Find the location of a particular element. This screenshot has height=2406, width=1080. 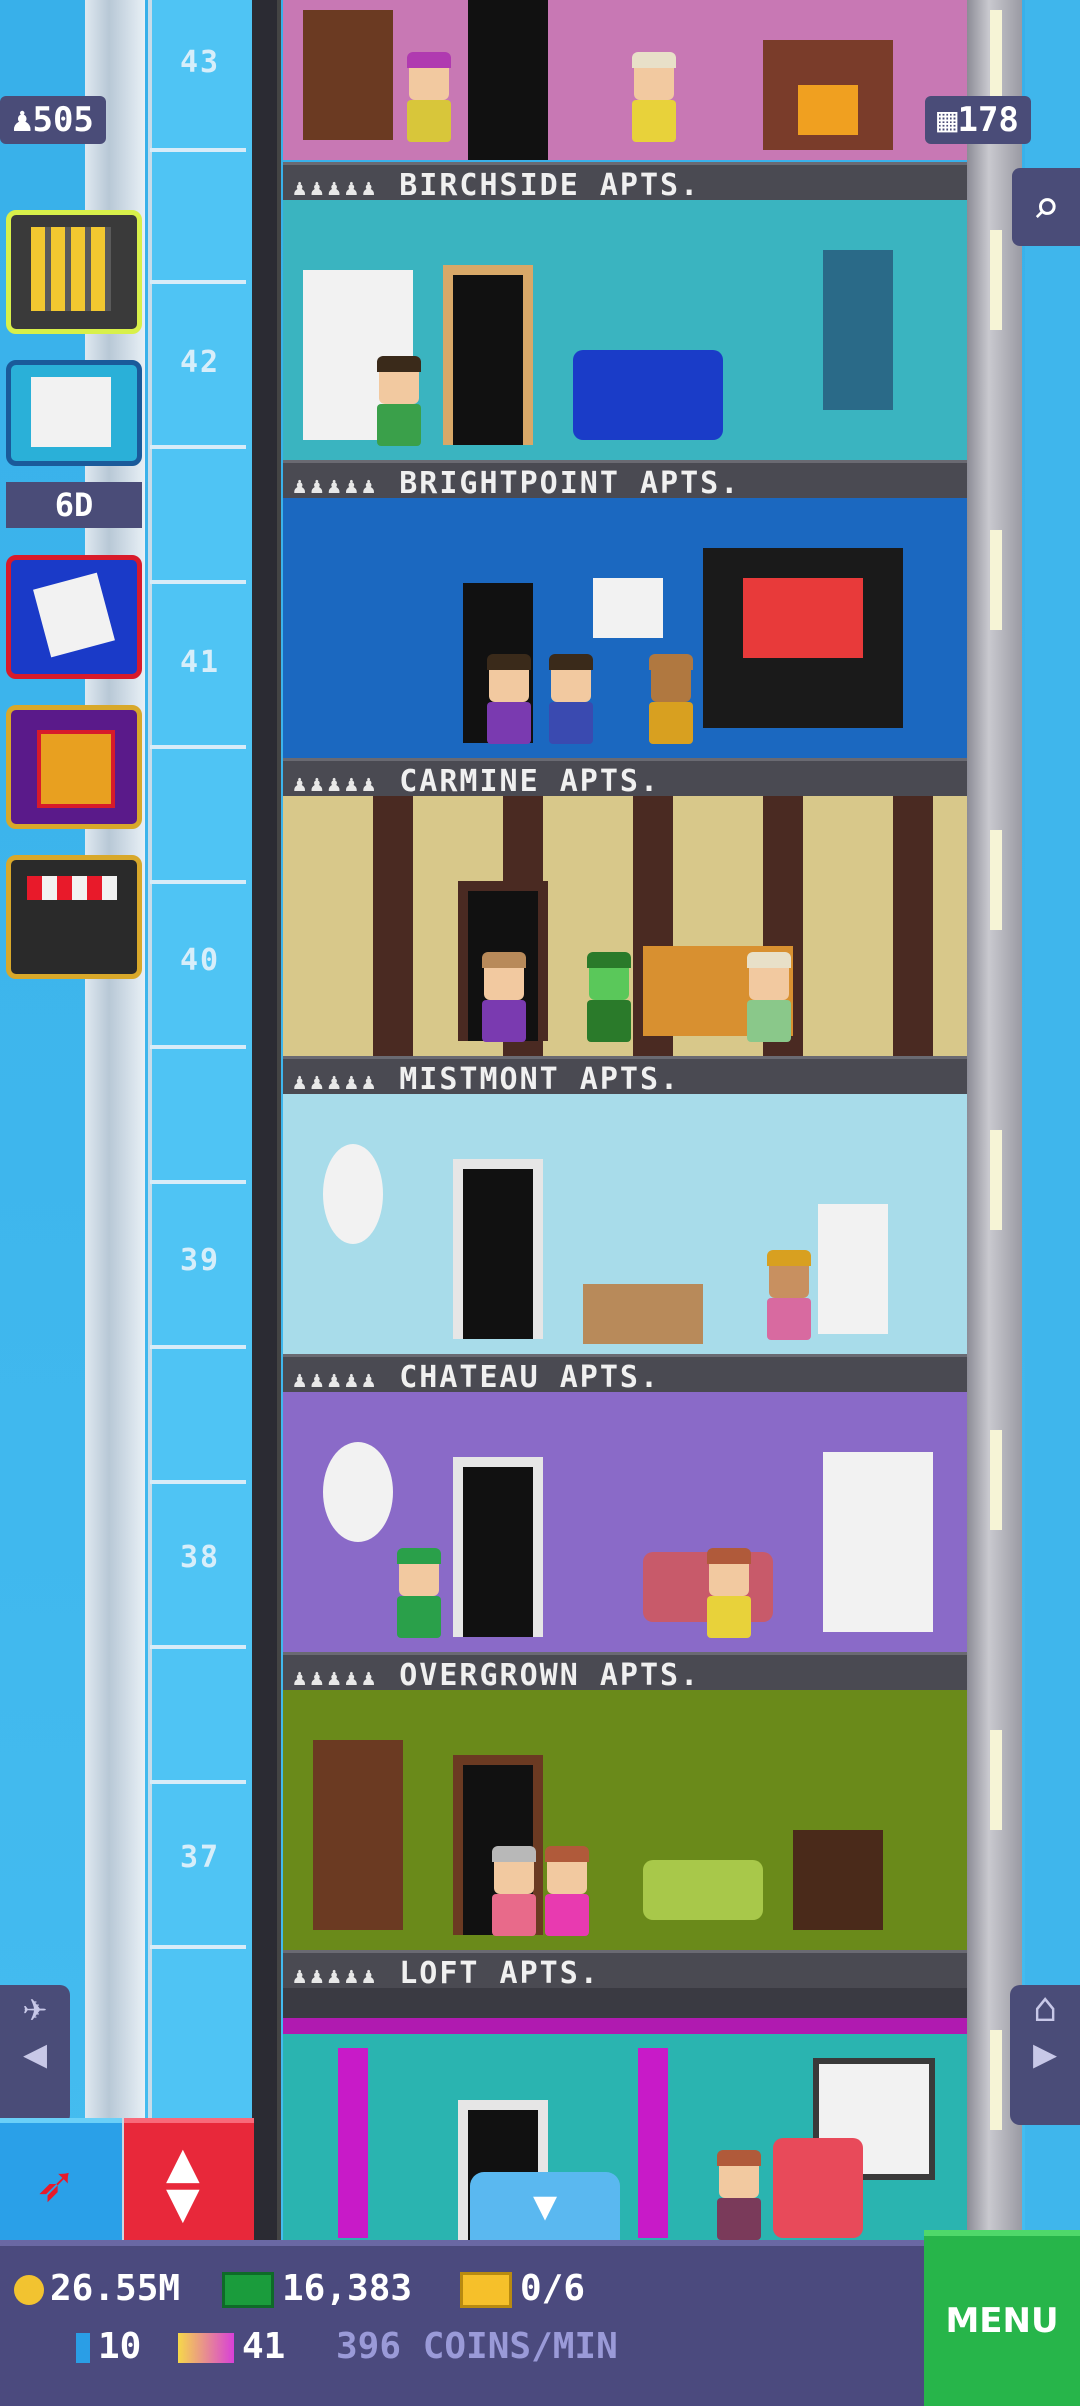

floor-name: BIRCHSIDE APTS. is located at coordinates (550, 185).